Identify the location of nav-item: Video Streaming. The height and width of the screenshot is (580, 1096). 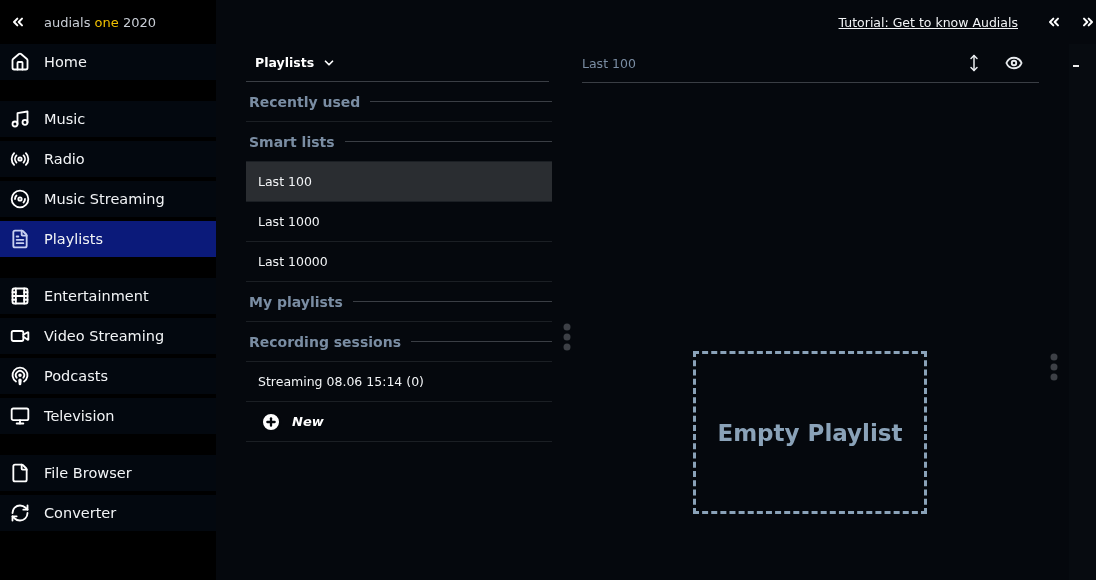
(108, 336).